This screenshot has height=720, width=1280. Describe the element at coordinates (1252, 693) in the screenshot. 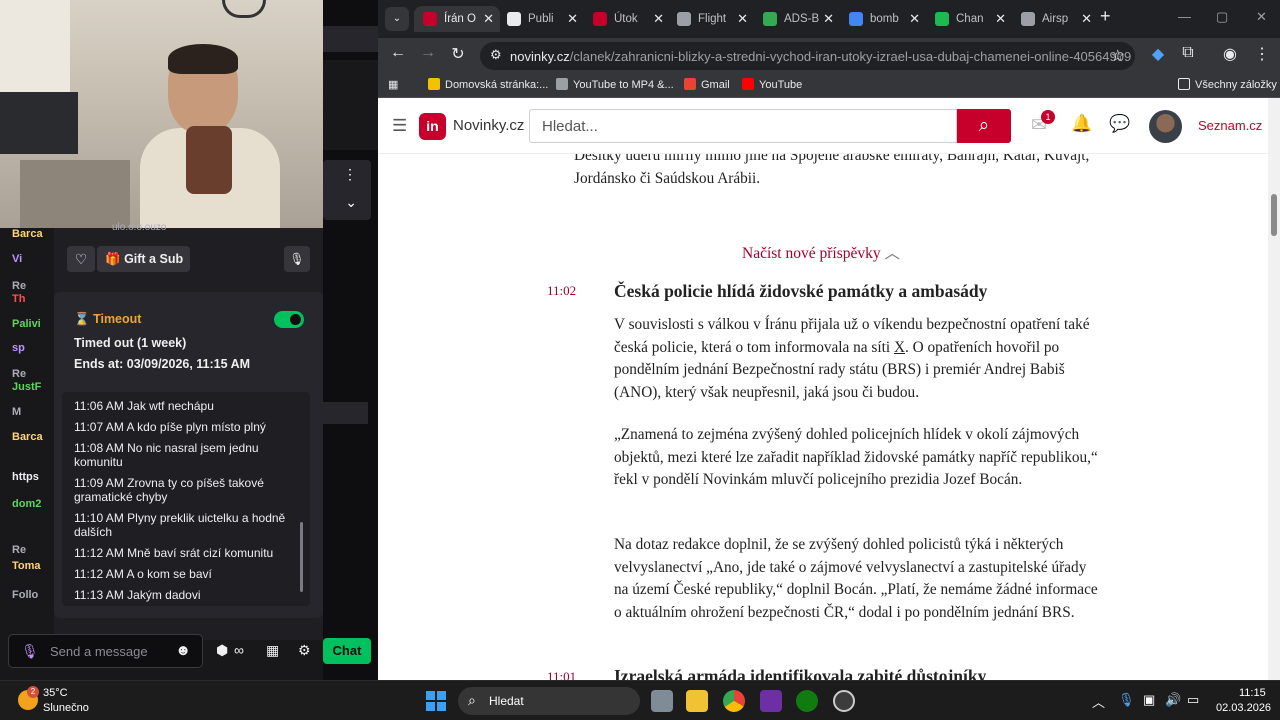

I see `clock-time: 11:15` at that location.